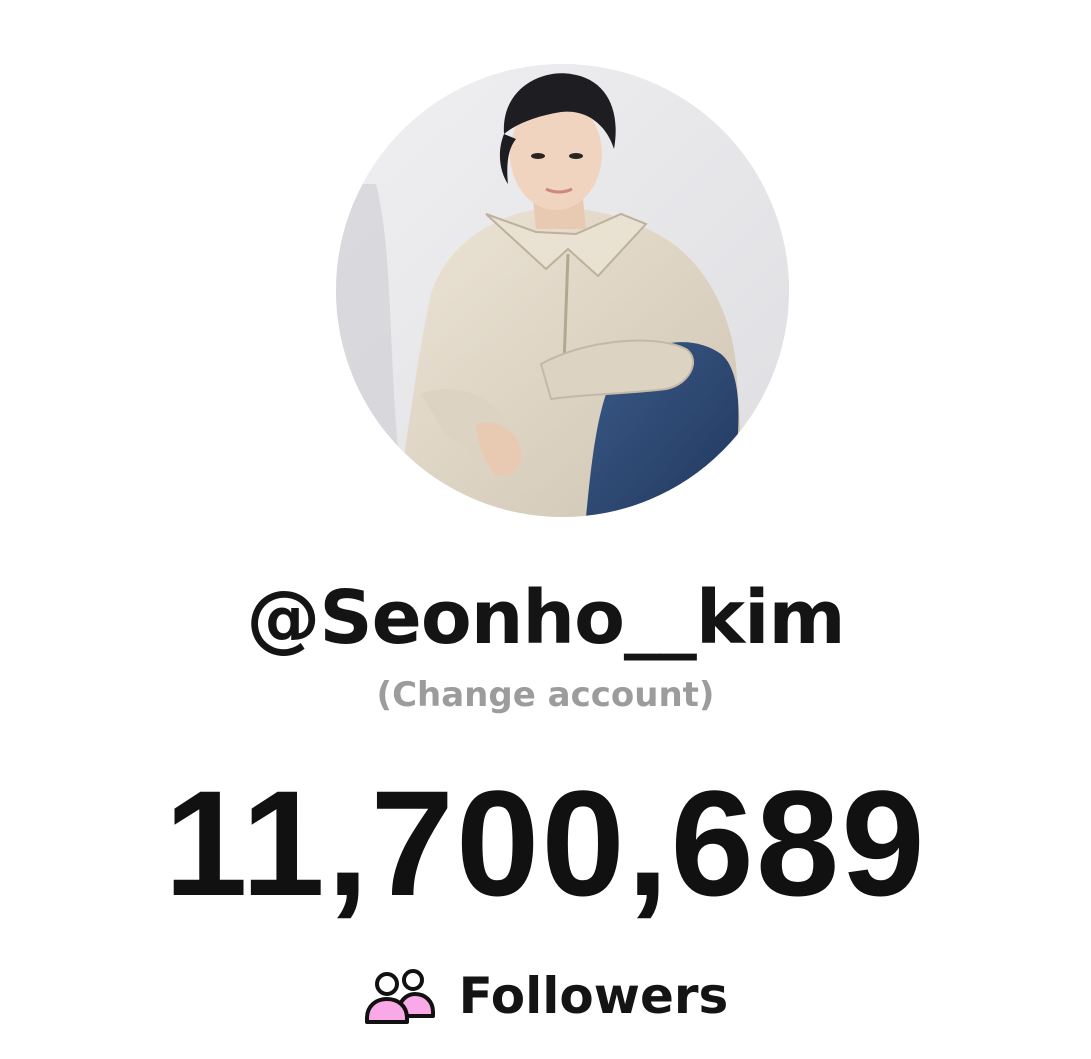 This screenshot has height=1059, width=1091. Describe the element at coordinates (545, 695) in the screenshot. I see `change-account-link: (Change account)` at that location.